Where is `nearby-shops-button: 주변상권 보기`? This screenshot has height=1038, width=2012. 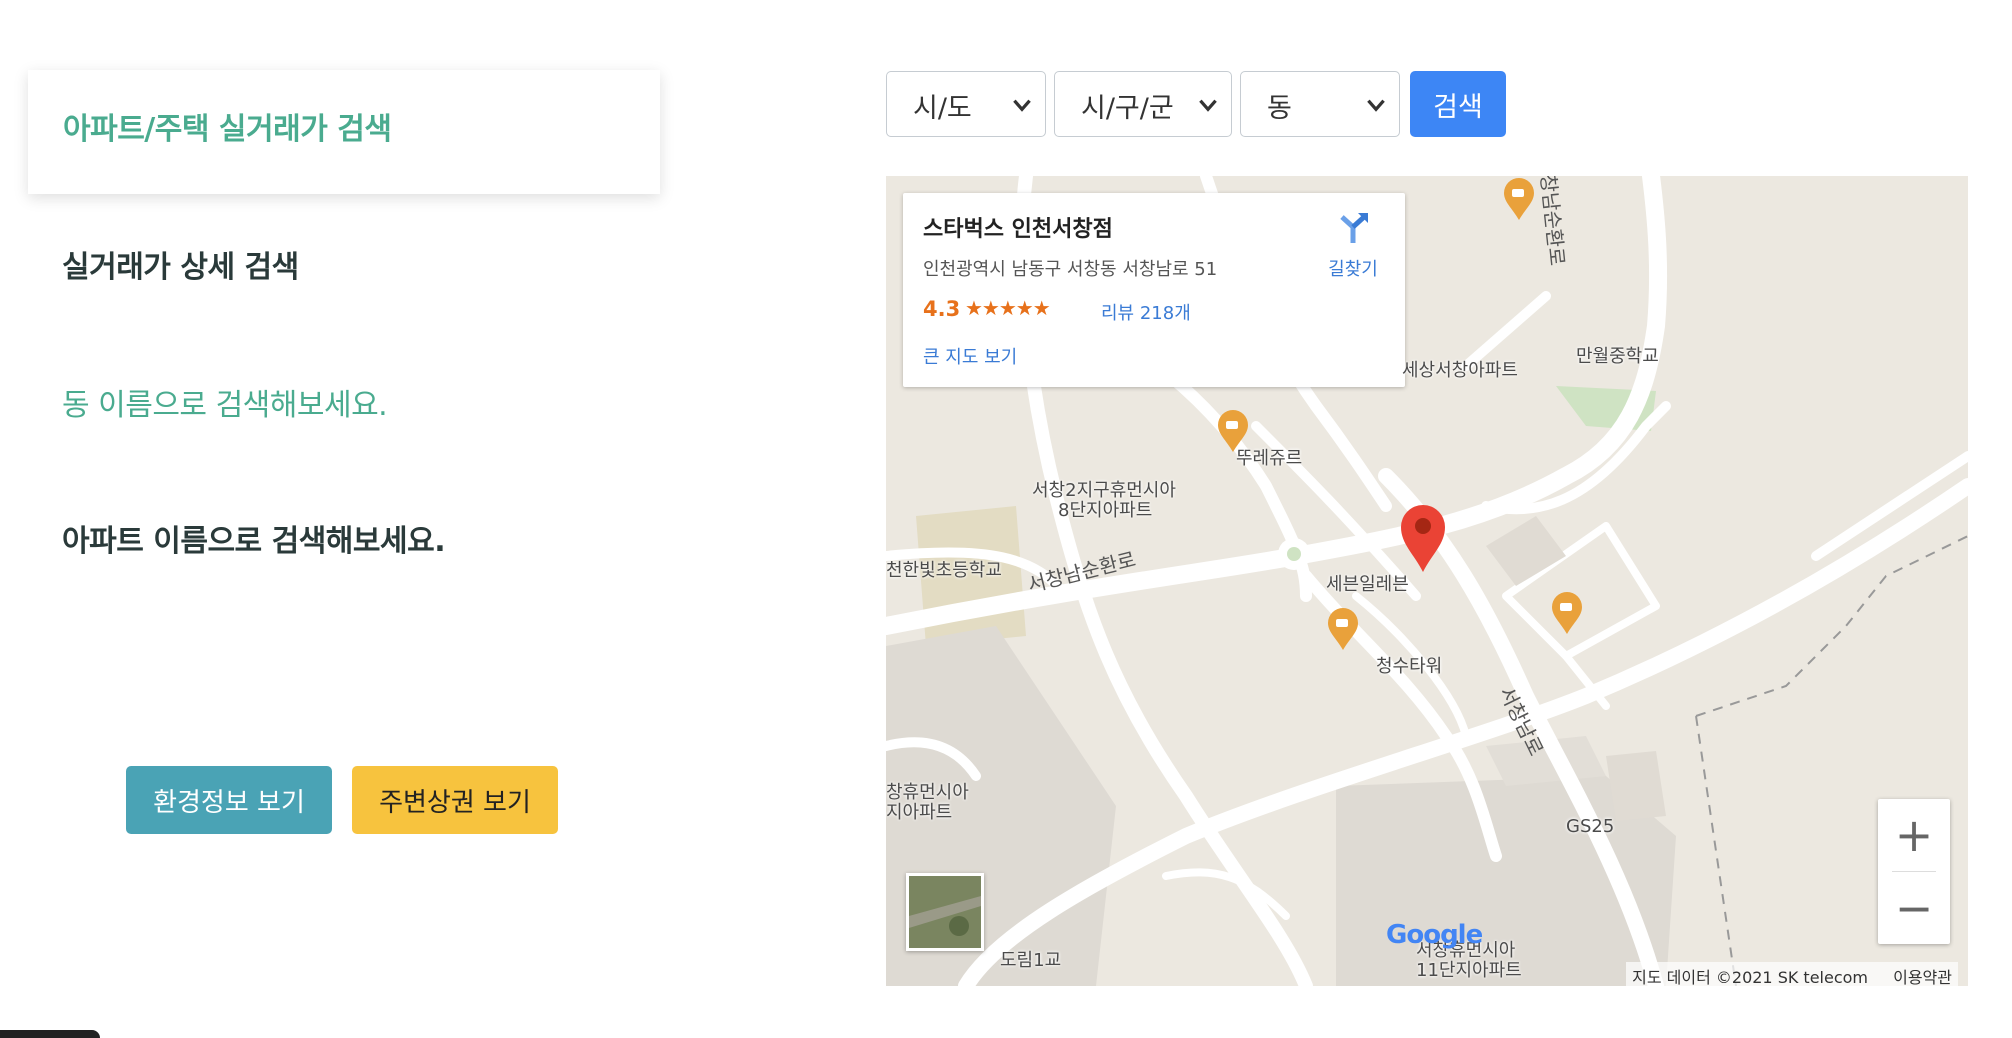 nearby-shops-button: 주변상권 보기 is located at coordinates (455, 800).